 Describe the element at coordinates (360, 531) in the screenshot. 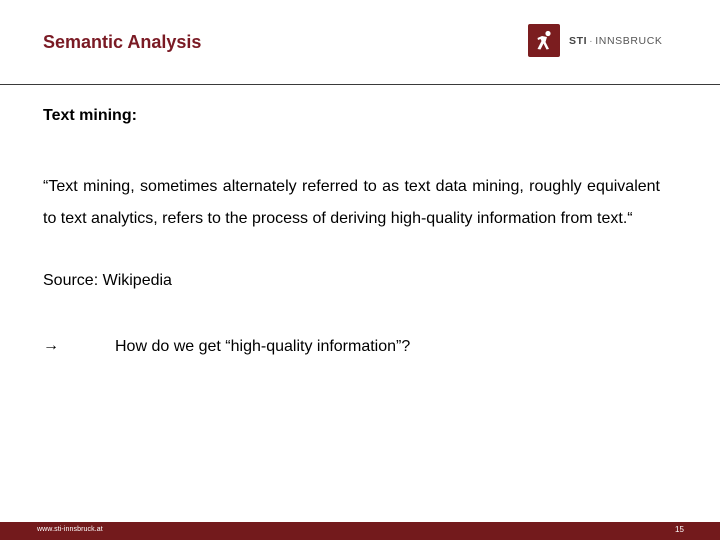

I see `footer-bar: www.sti-innsbruck.at 15` at that location.